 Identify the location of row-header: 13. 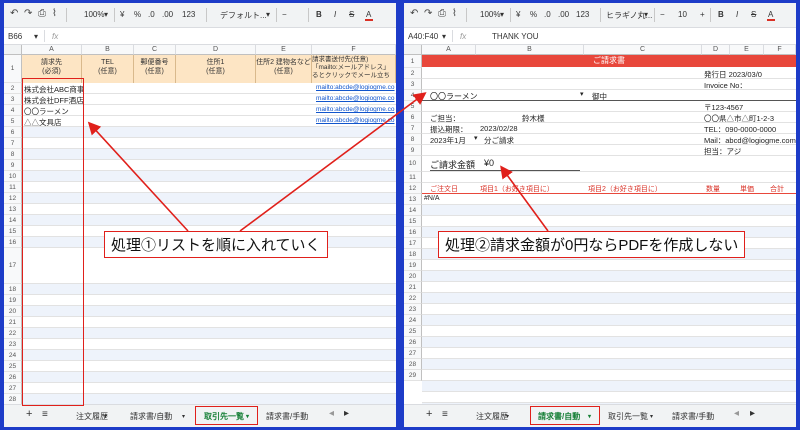
(413, 199).